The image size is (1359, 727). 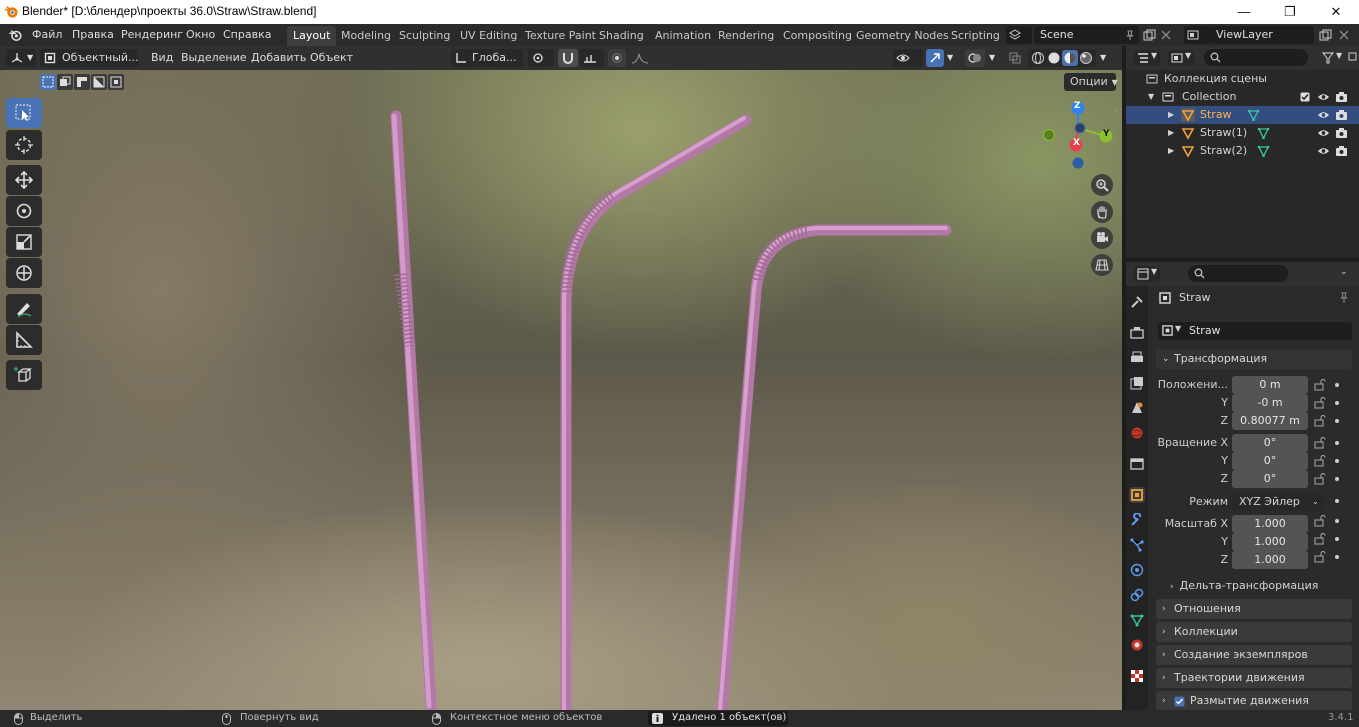 What do you see at coordinates (975, 58) in the screenshot?
I see `overlay-toggle` at bounding box center [975, 58].